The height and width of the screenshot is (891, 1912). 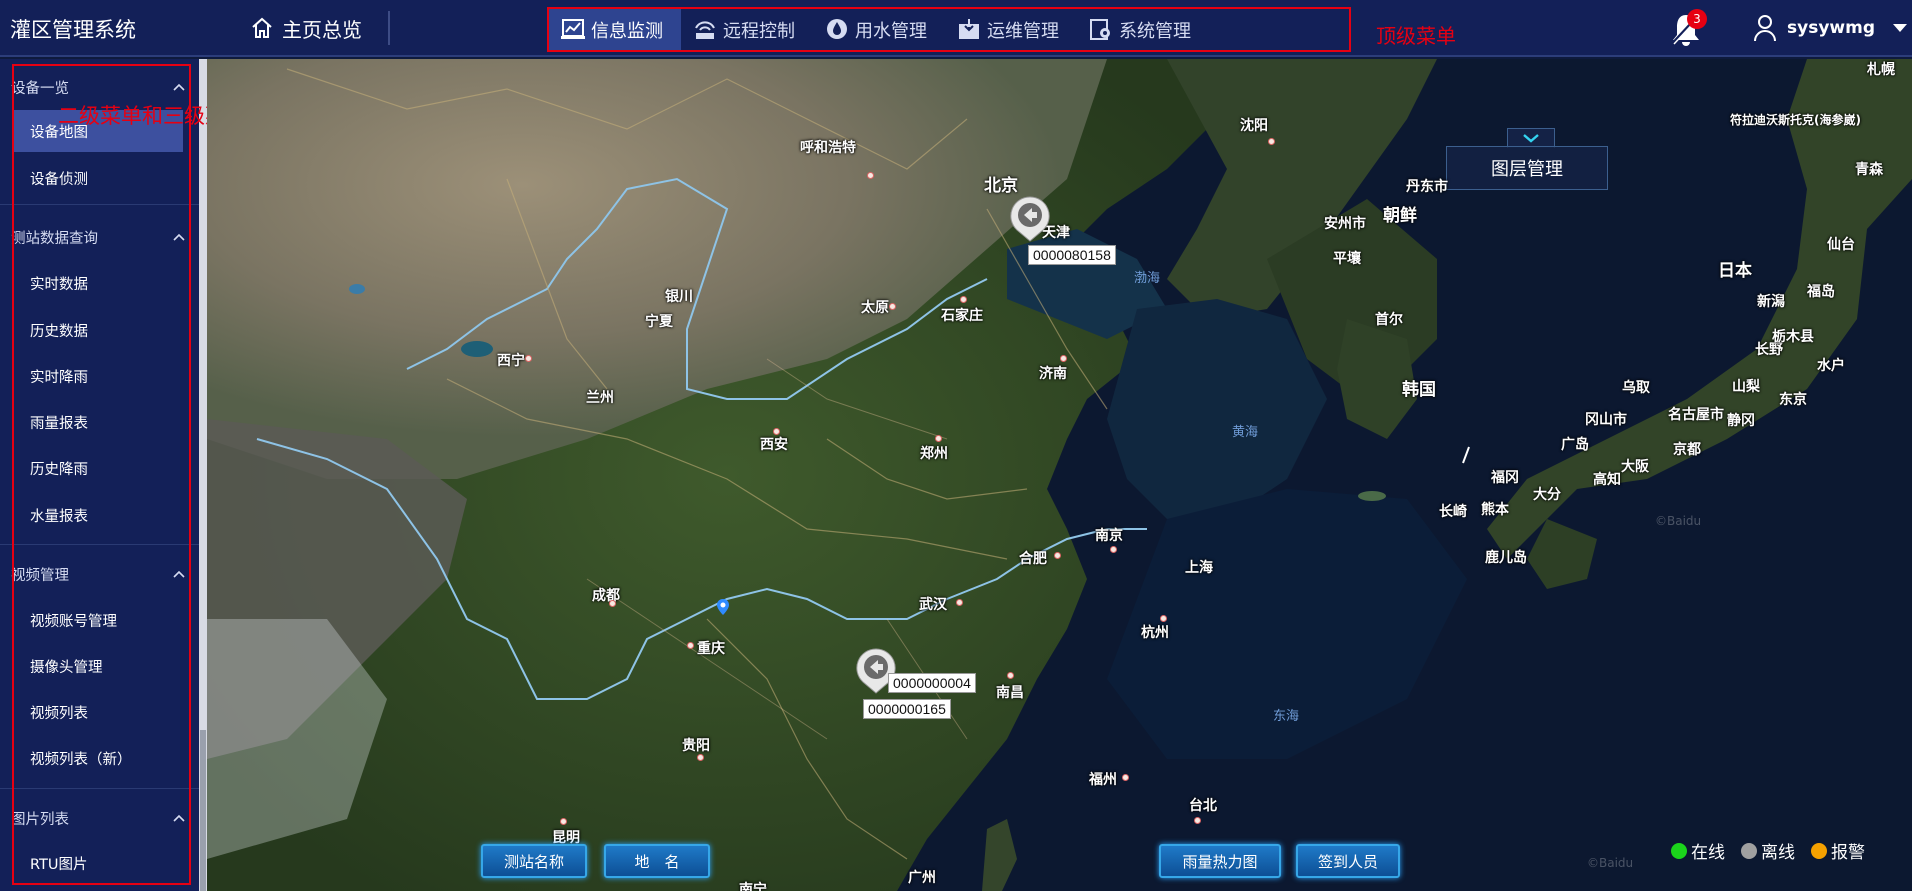 I want to click on city-label: 上海, so click(x=1199, y=568).